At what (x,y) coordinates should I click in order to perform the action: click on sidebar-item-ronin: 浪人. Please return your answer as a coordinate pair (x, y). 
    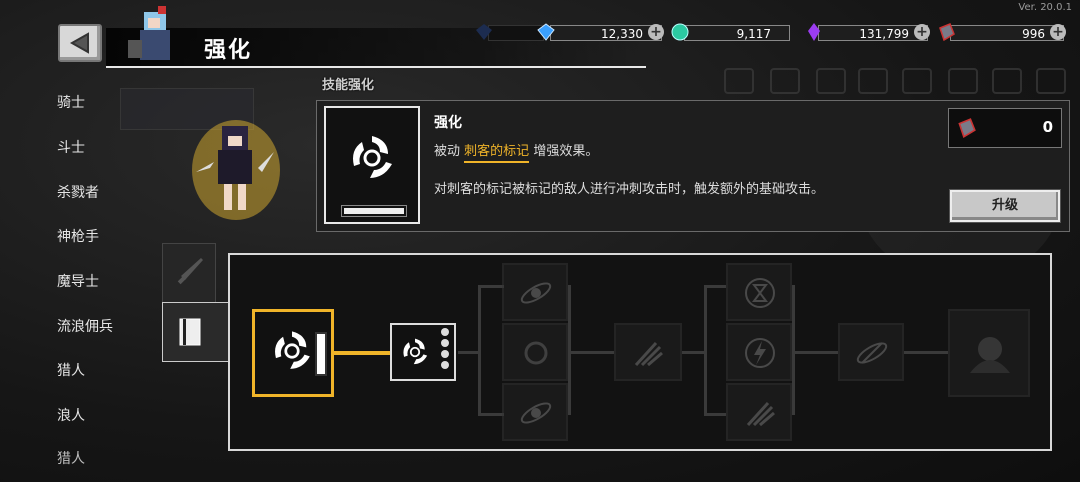
    Looking at the image, I should click on (71, 415).